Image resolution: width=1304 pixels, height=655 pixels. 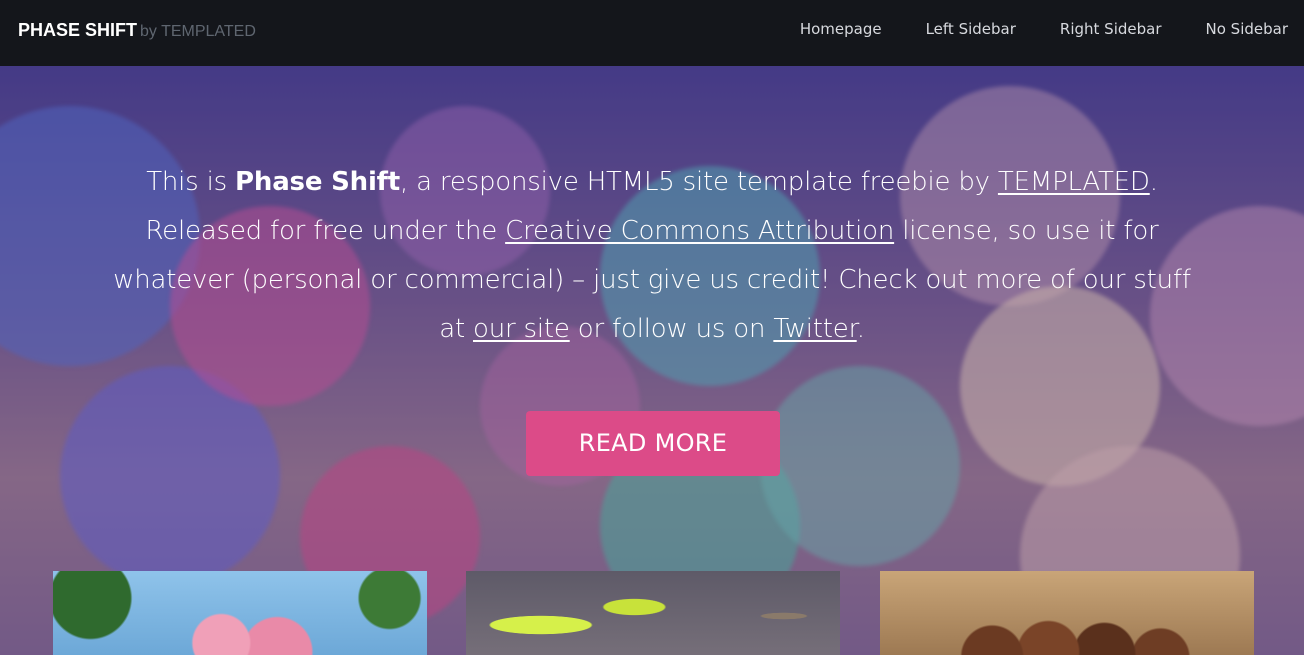 What do you see at coordinates (815, 329) in the screenshot?
I see `twitter-link: Twitter` at bounding box center [815, 329].